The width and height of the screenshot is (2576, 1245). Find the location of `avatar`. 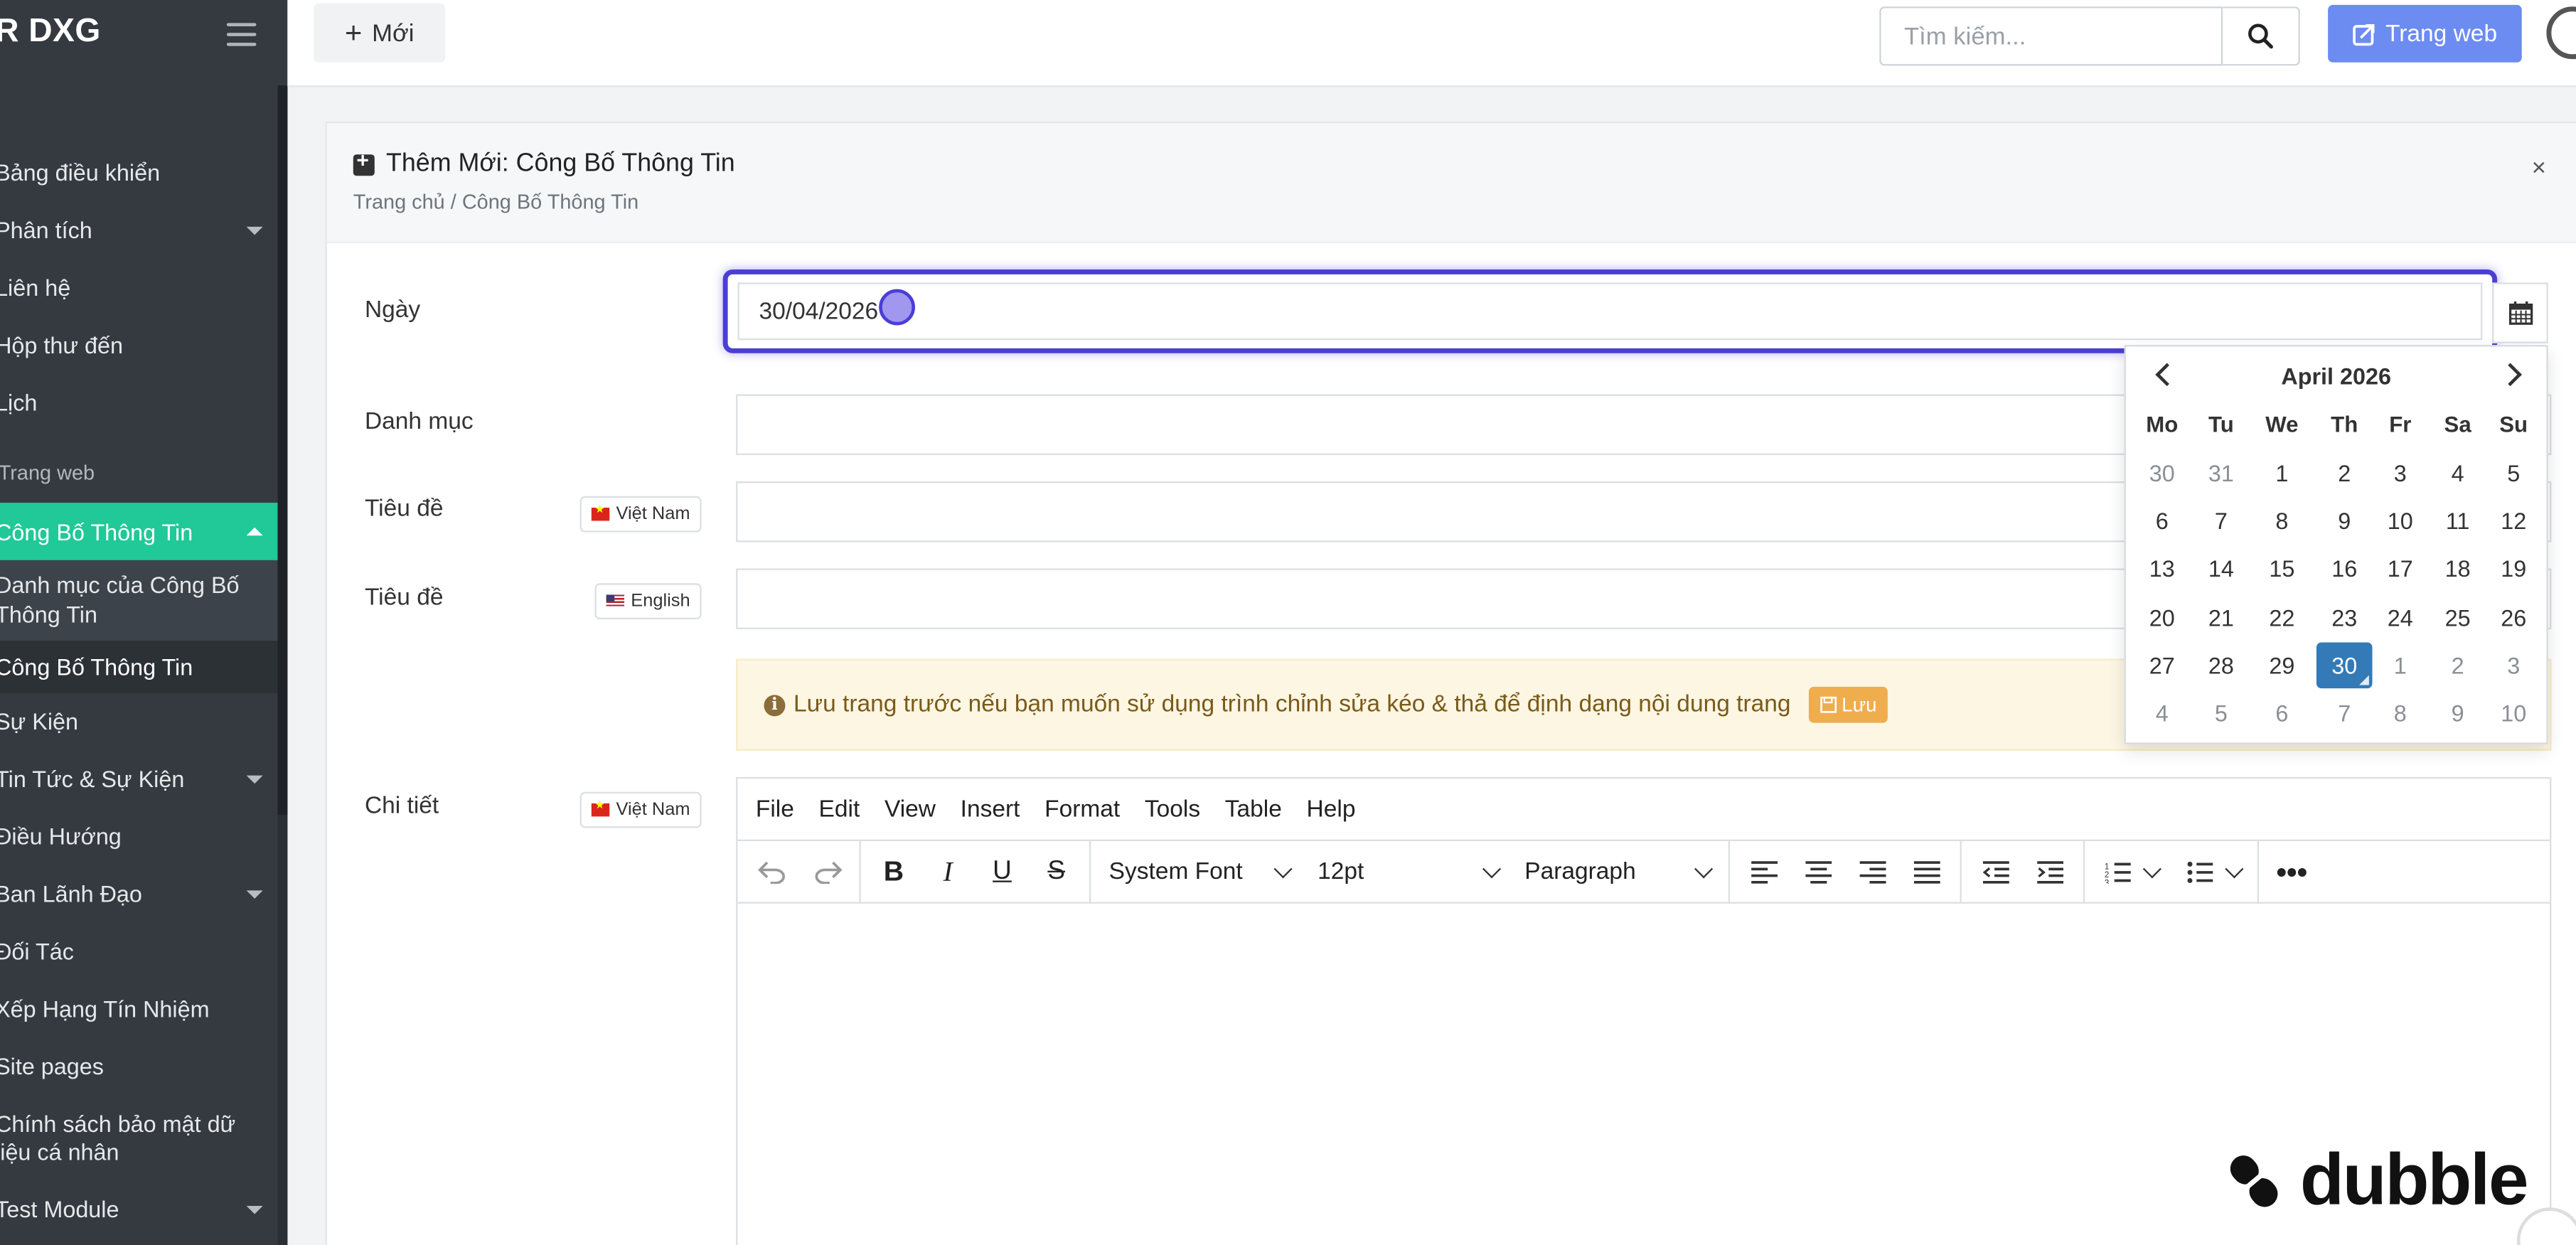

avatar is located at coordinates (2561, 33).